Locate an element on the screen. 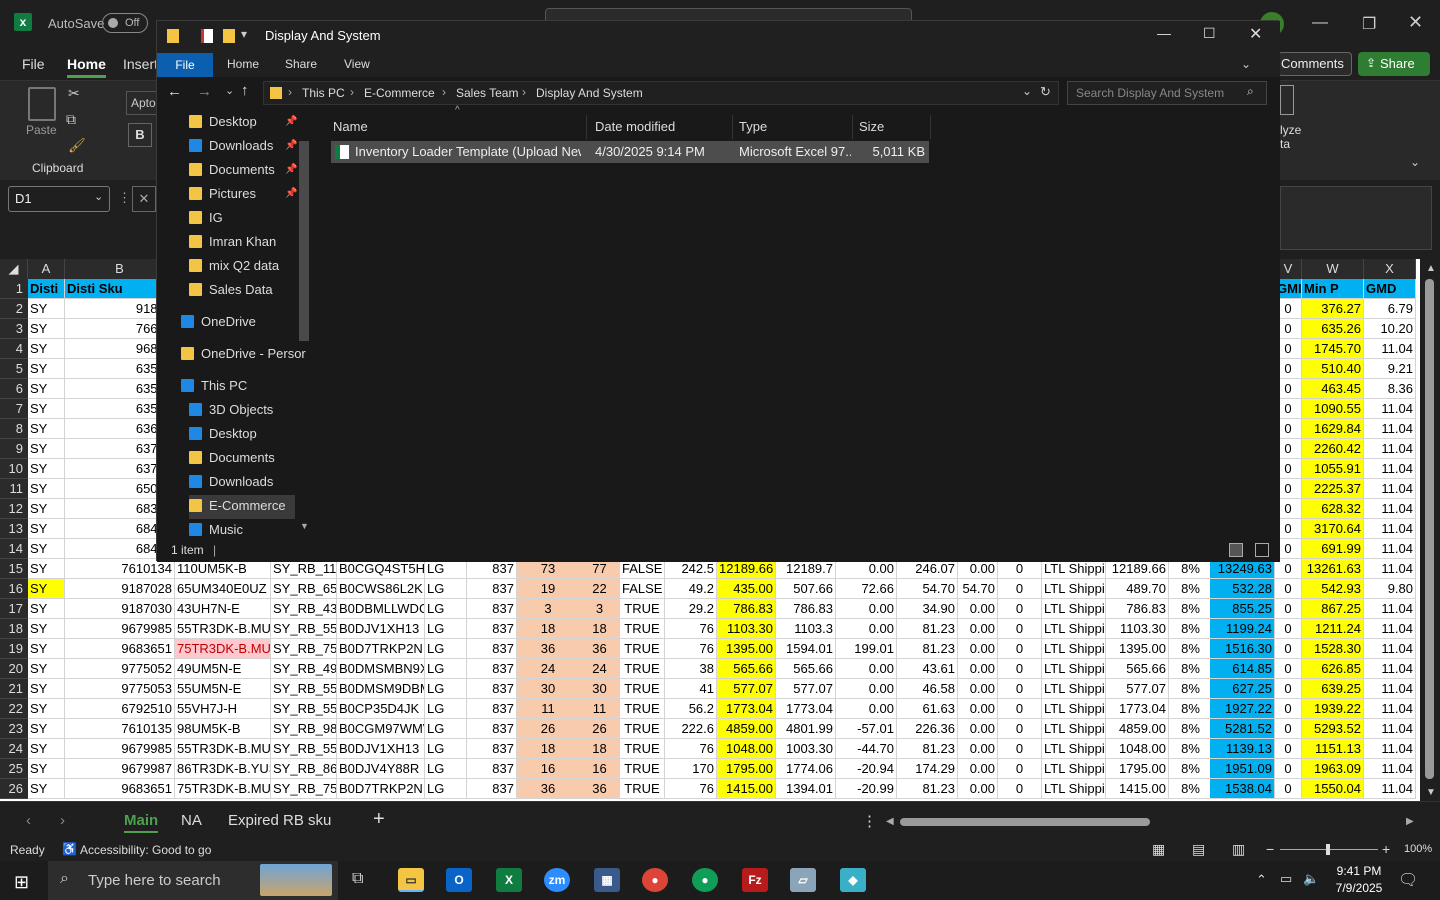  table-cell: 13261.63 is located at coordinates (1333, 569).